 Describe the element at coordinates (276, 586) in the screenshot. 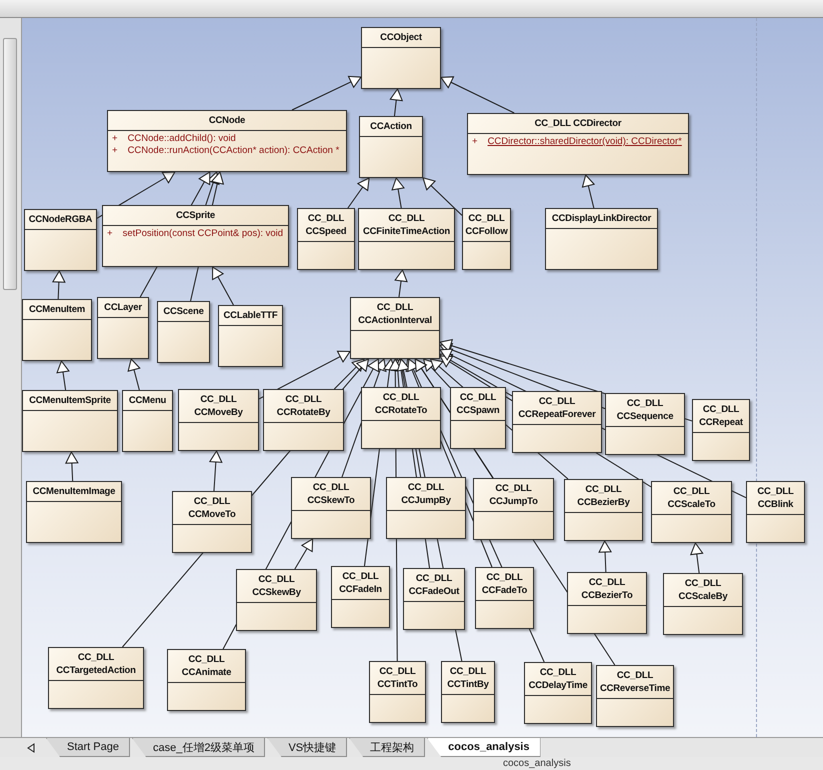

I see `class-name: CC_DLL CCSkewBy` at that location.